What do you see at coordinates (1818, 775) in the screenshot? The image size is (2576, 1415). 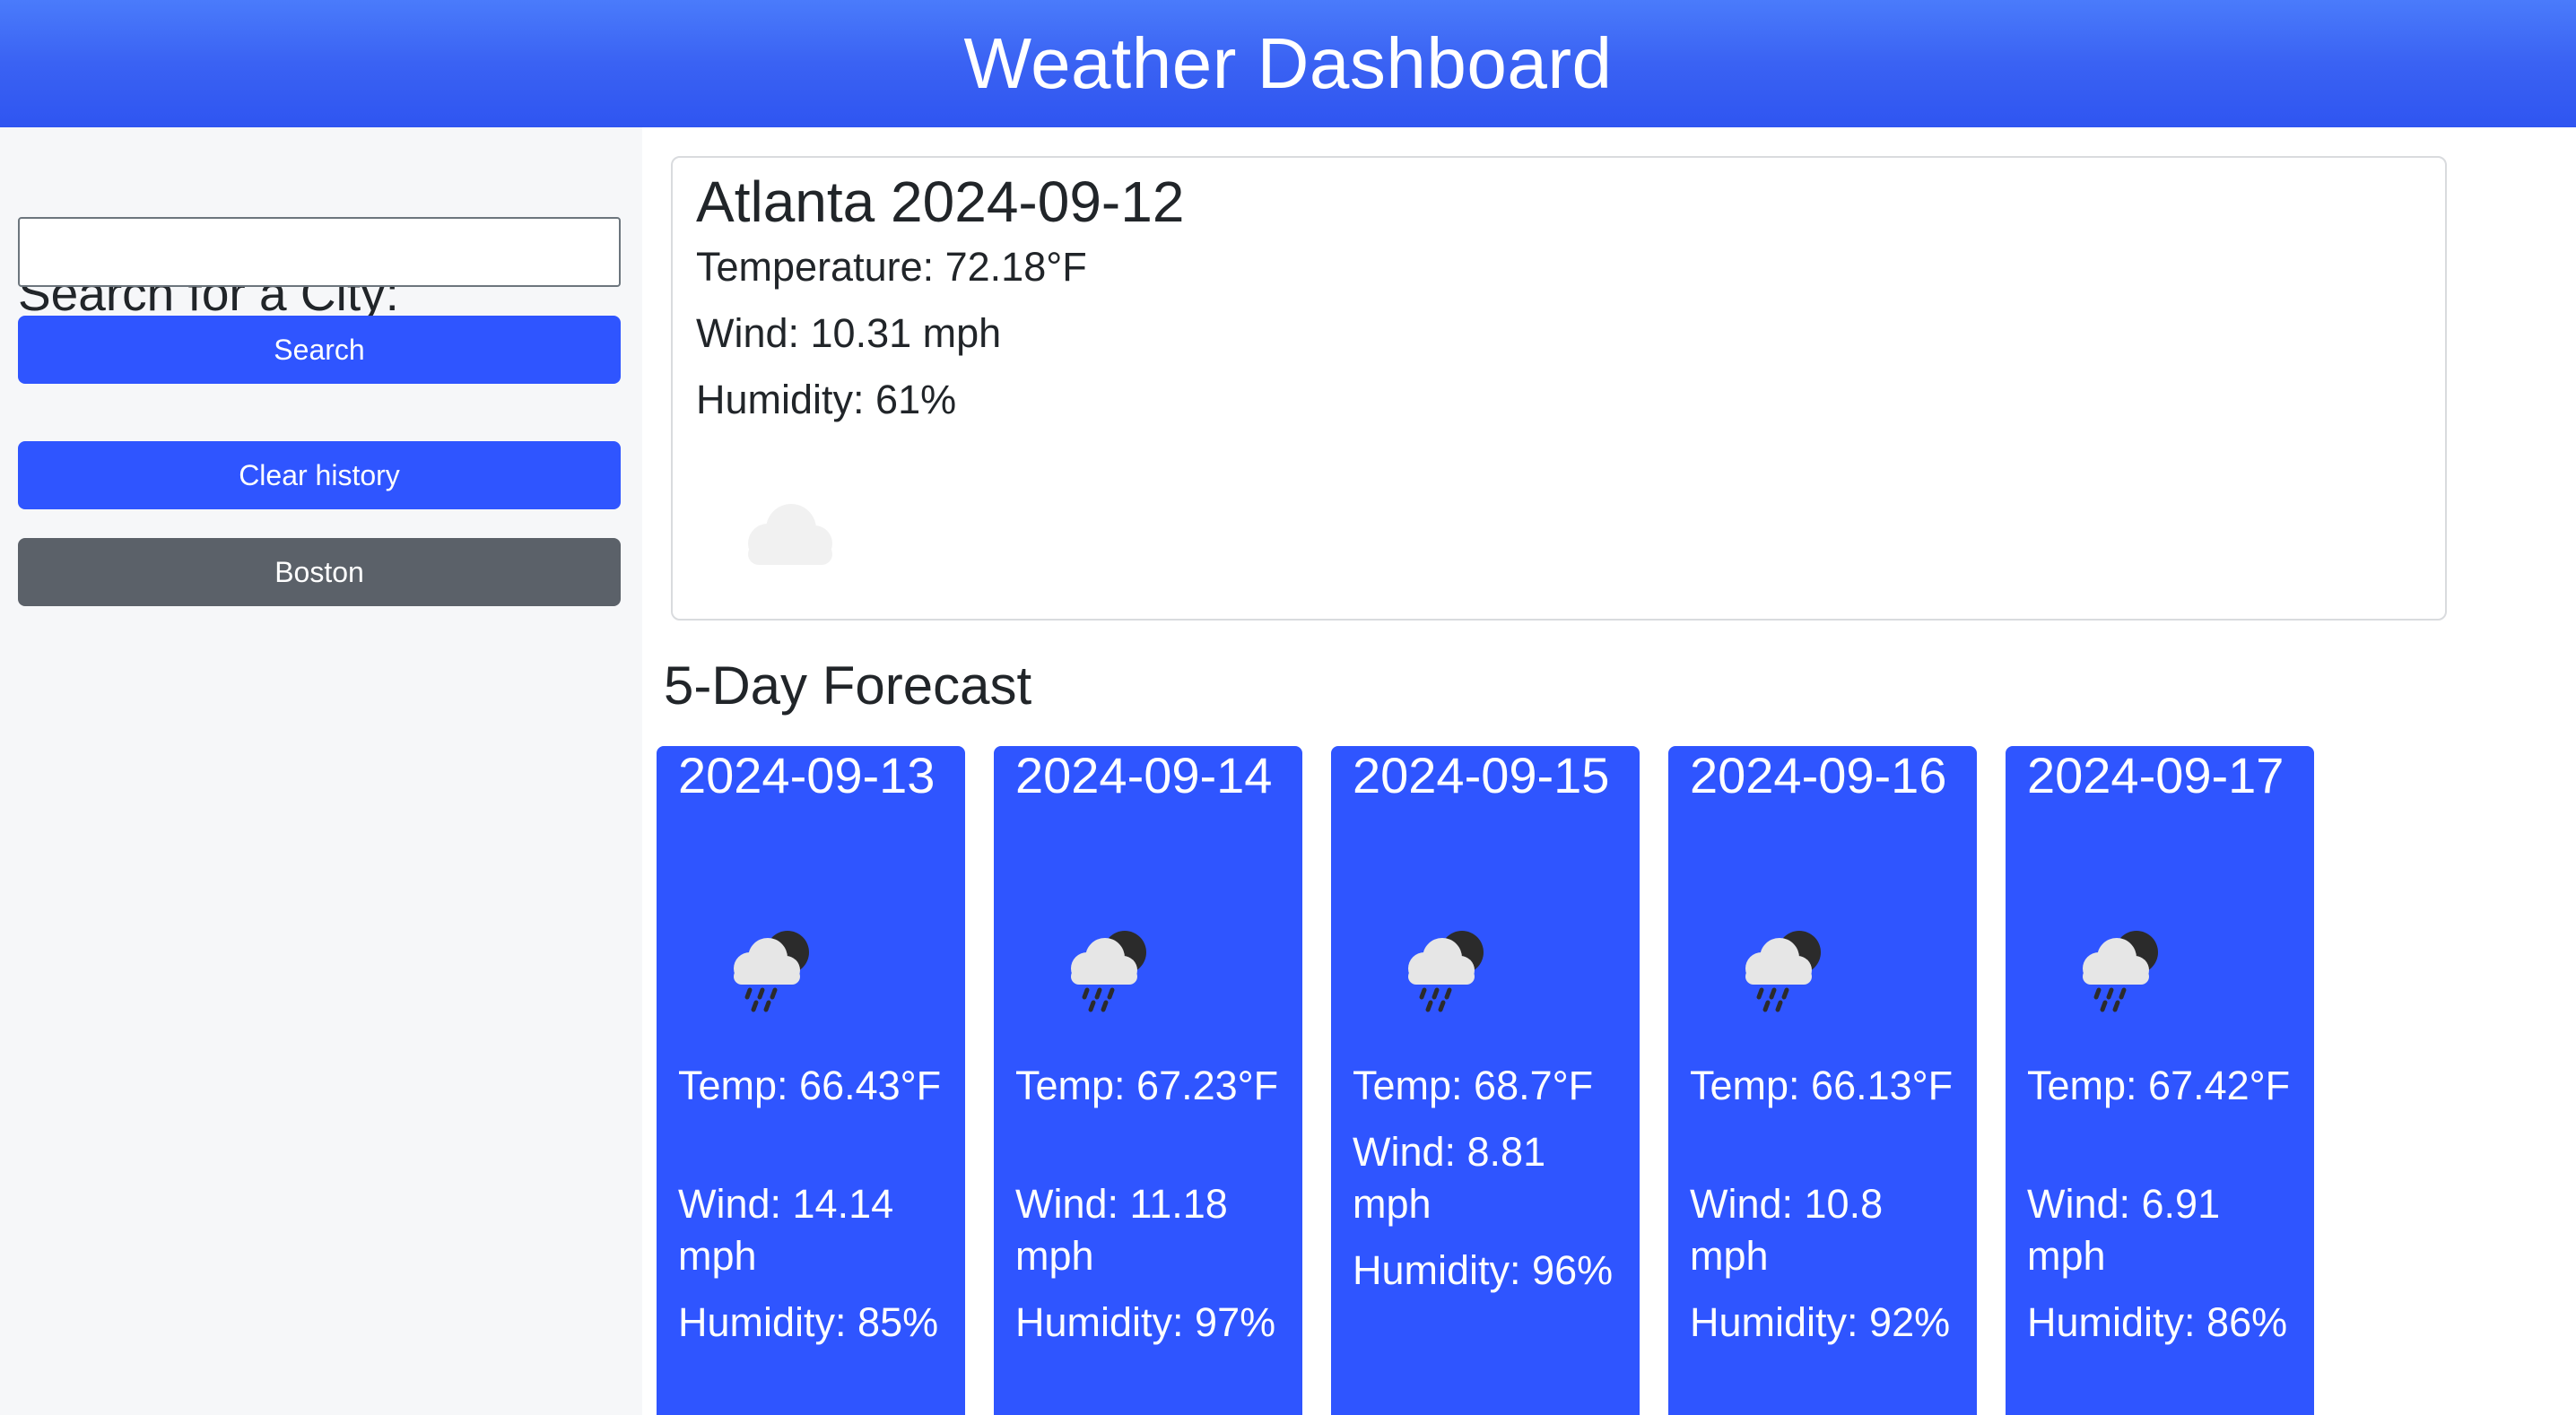 I see `forecast-date: 2024-09-16` at bounding box center [1818, 775].